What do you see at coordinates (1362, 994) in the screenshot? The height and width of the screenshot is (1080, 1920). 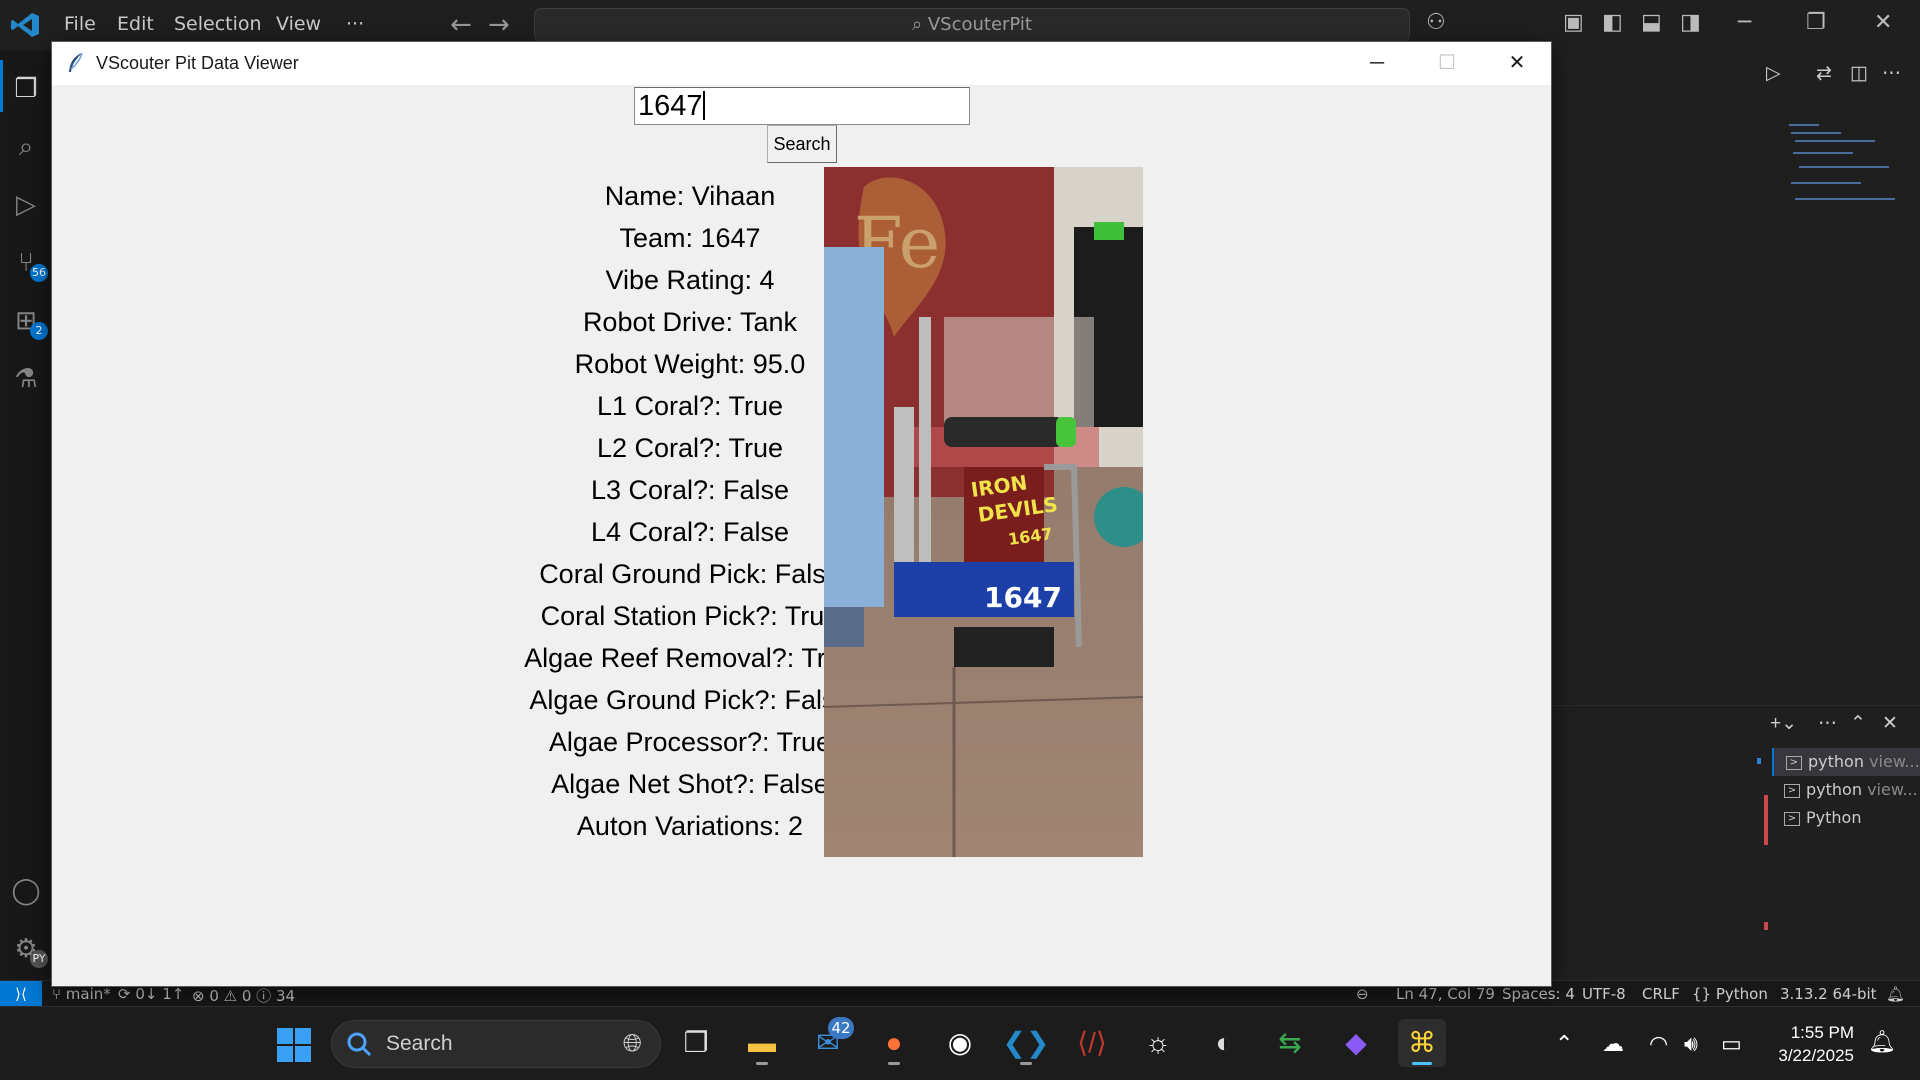 I see `zoom-icon: ⊖` at bounding box center [1362, 994].